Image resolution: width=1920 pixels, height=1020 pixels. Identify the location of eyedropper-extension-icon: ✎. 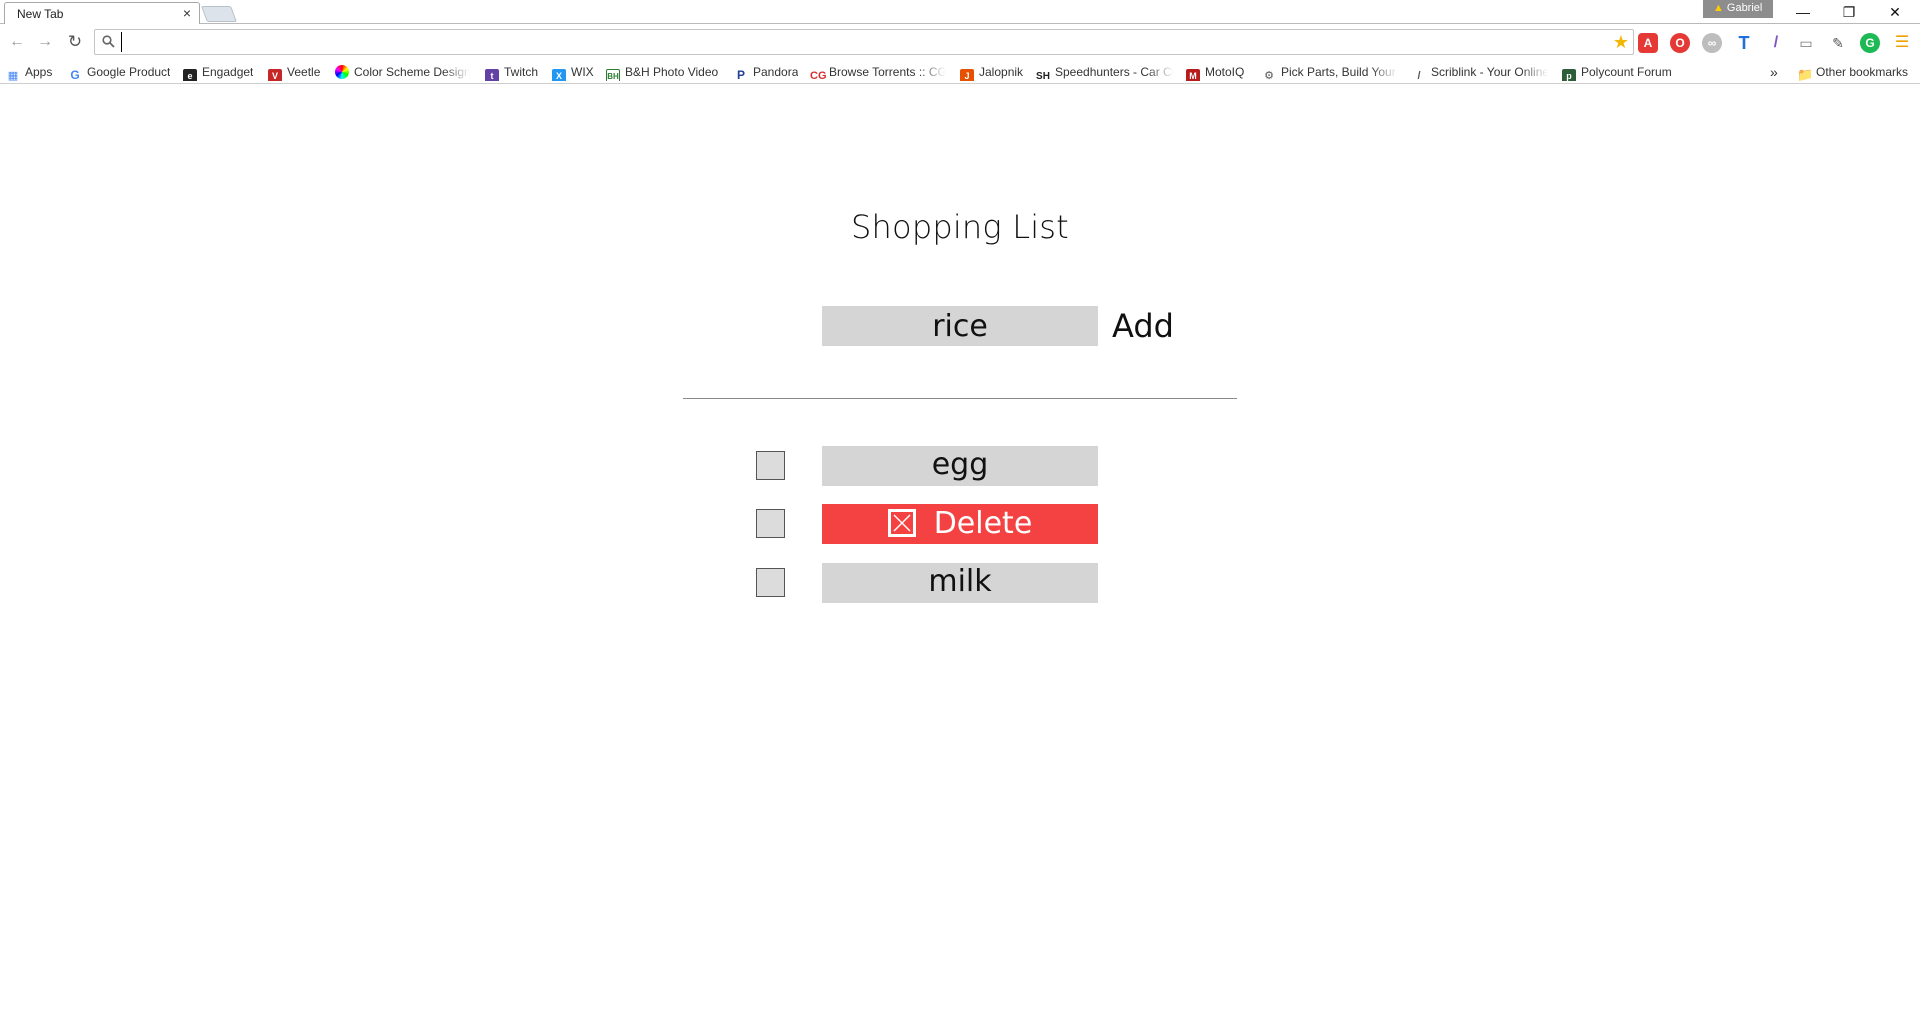
(1838, 43).